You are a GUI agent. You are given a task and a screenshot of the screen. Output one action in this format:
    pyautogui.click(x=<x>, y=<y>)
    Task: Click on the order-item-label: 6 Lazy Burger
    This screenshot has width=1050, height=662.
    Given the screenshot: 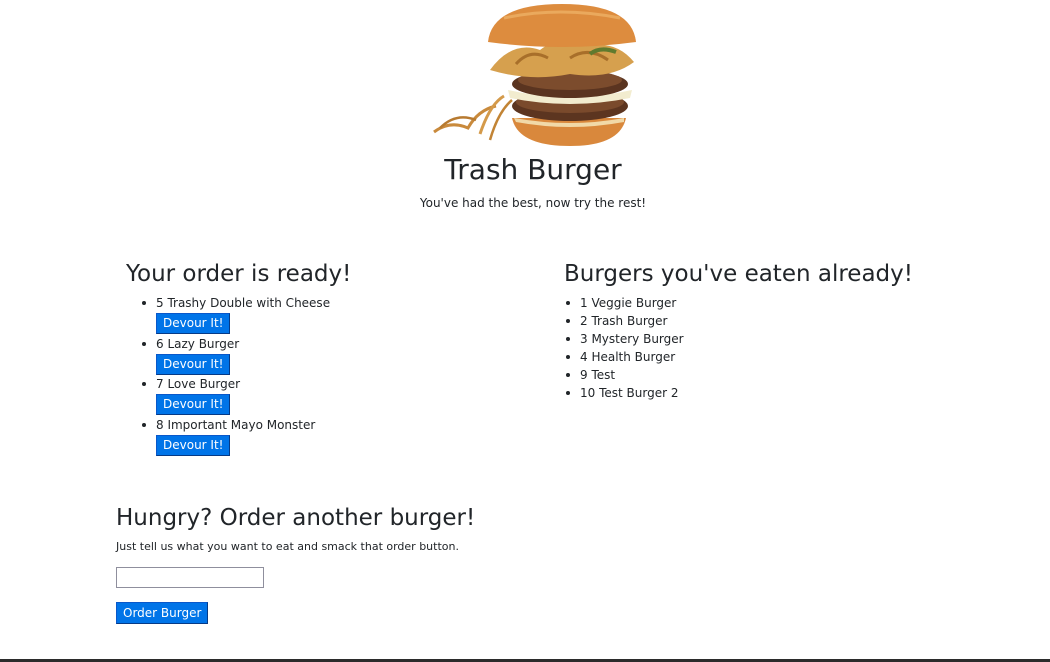 What is the action you would take?
    pyautogui.click(x=198, y=343)
    